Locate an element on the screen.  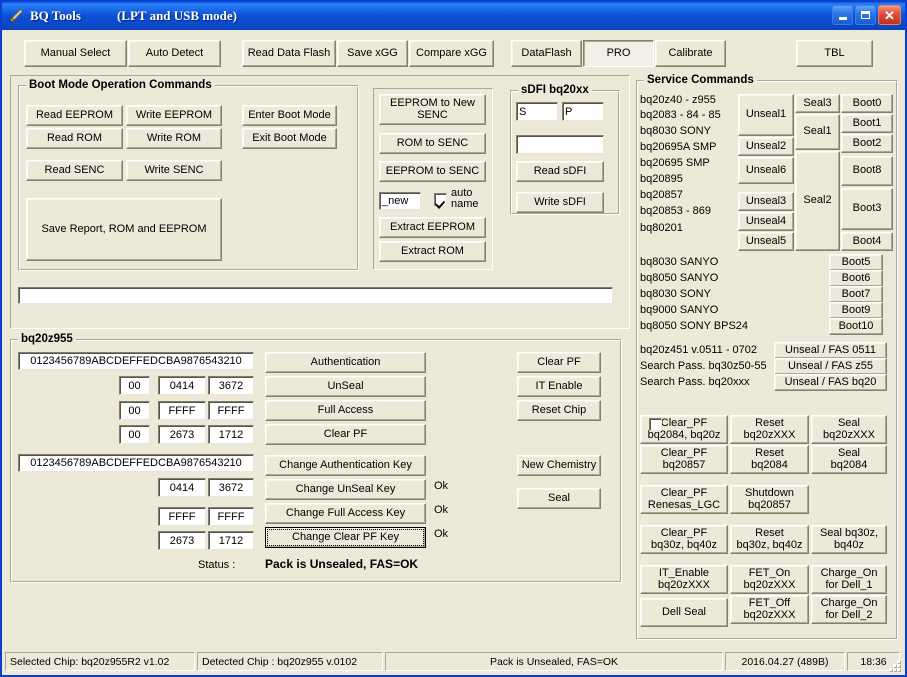
seal2-button: Seal2 is located at coordinates (817, 201).